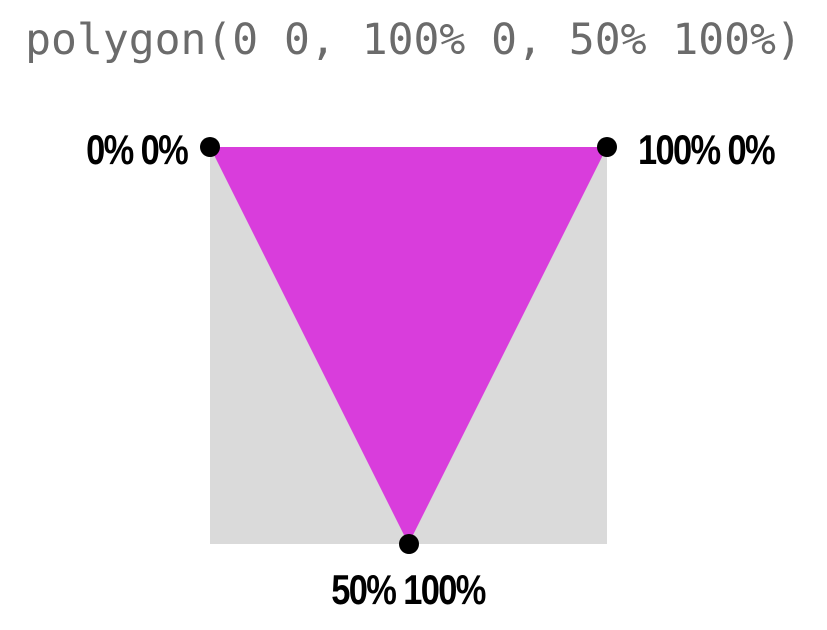  What do you see at coordinates (707, 149) in the screenshot?
I see `vertex-label-top-right: 100% 0%` at bounding box center [707, 149].